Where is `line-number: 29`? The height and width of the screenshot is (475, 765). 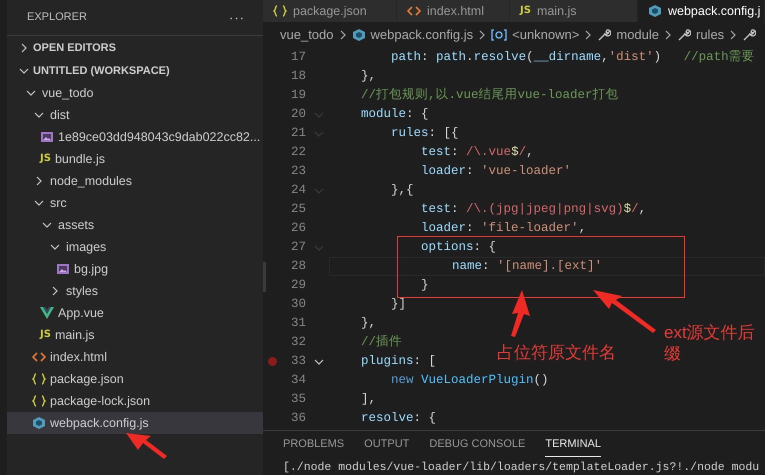
line-number: 29 is located at coordinates (298, 285).